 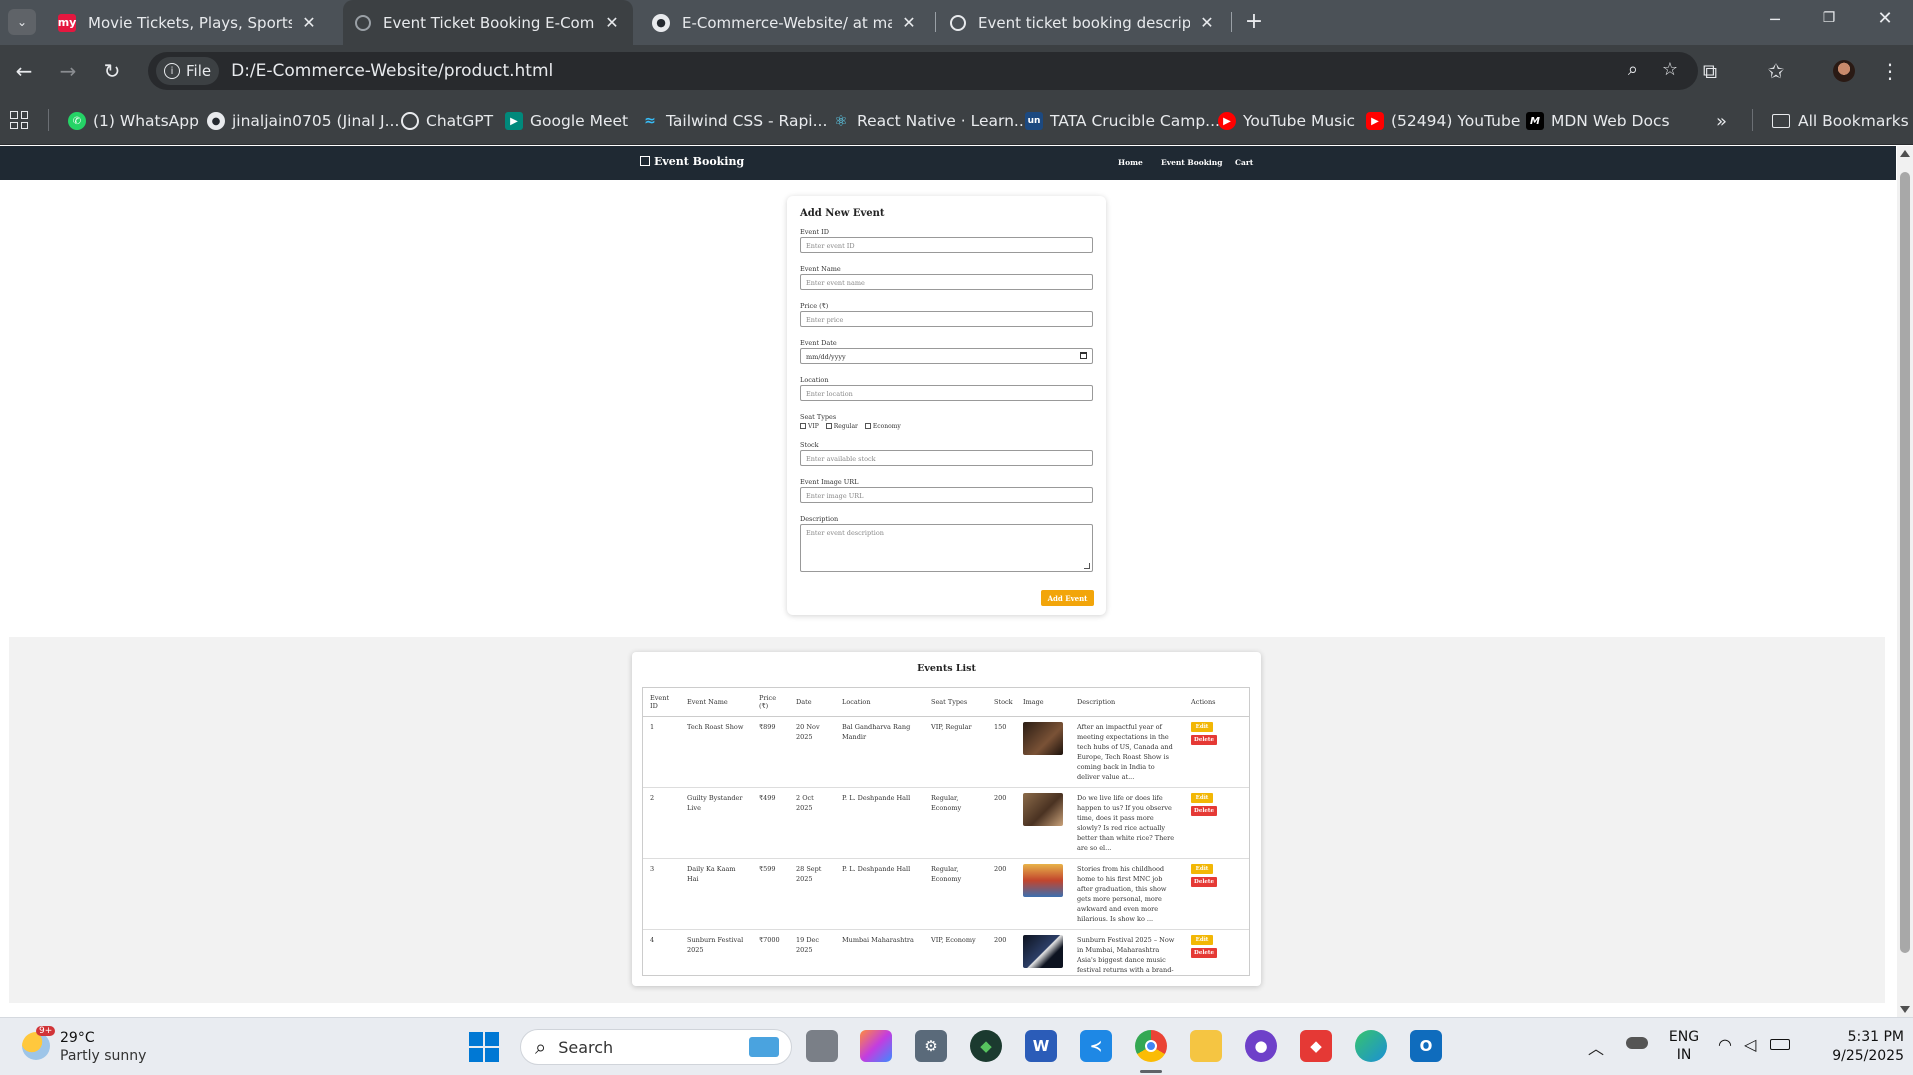 I want to click on forward-button: →, so click(x=68, y=71).